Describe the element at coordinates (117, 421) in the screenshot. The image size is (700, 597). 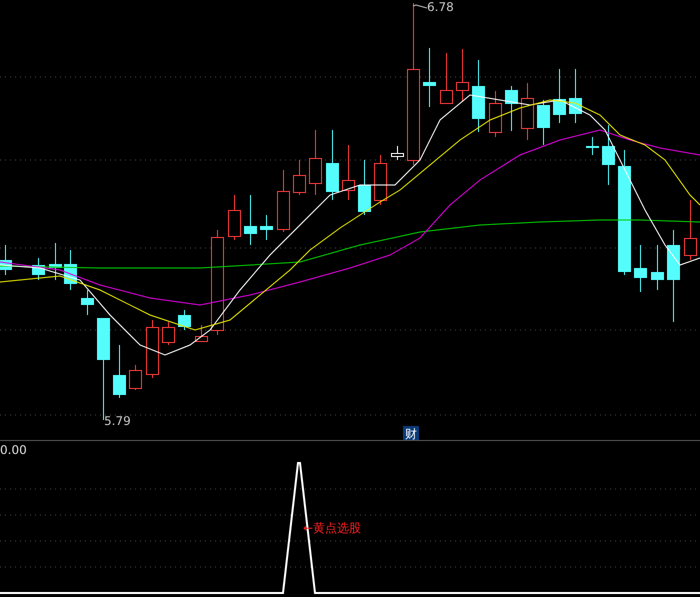
I see `low-price-label: 5.79` at that location.